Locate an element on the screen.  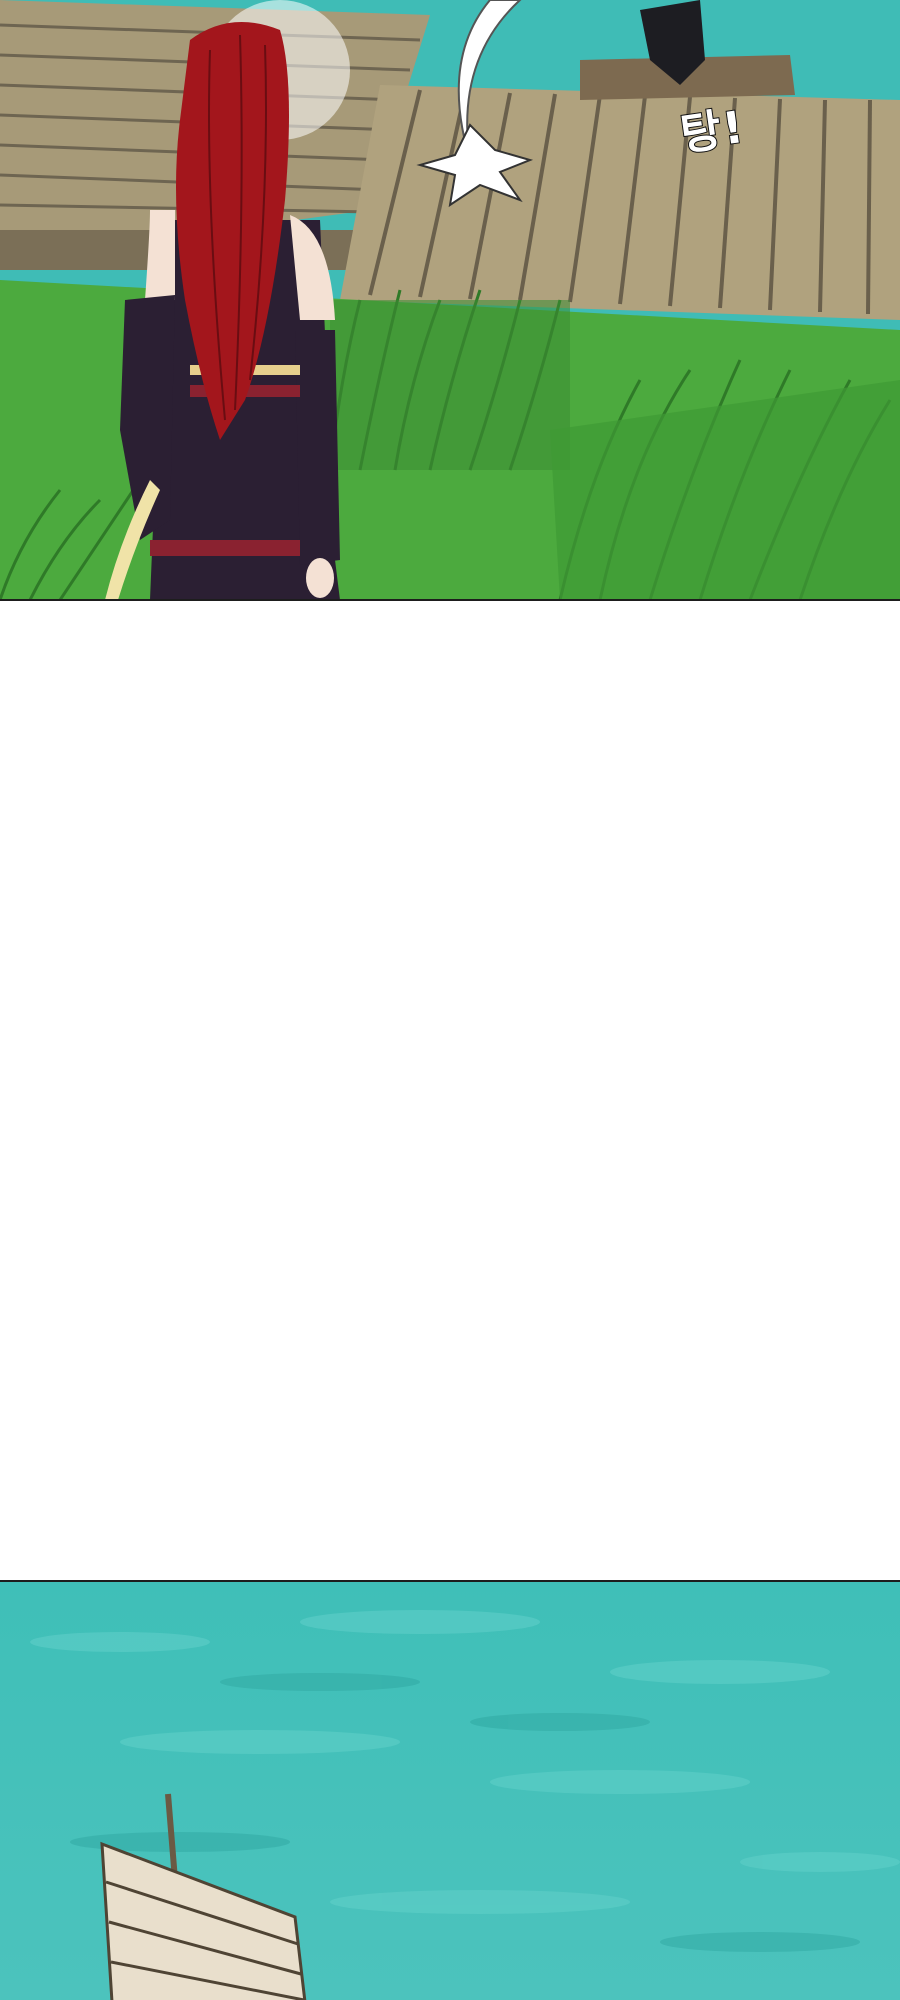
grass-bush is located at coordinates (450, 385).